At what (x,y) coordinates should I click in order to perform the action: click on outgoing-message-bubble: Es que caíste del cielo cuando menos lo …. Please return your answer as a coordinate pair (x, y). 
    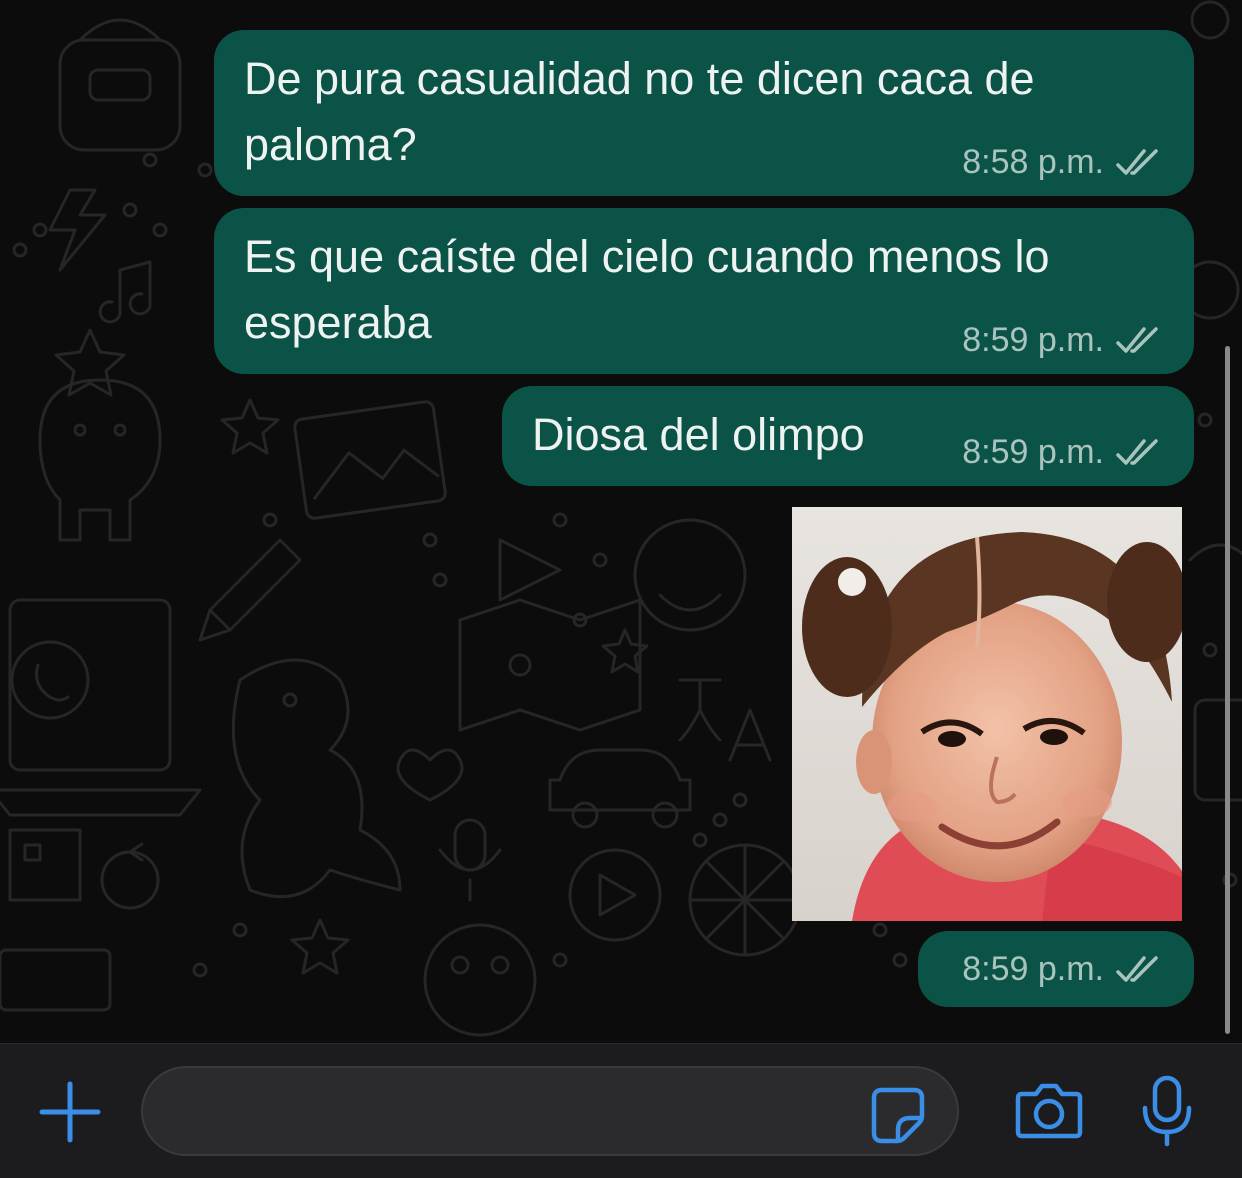
    Looking at the image, I should click on (704, 291).